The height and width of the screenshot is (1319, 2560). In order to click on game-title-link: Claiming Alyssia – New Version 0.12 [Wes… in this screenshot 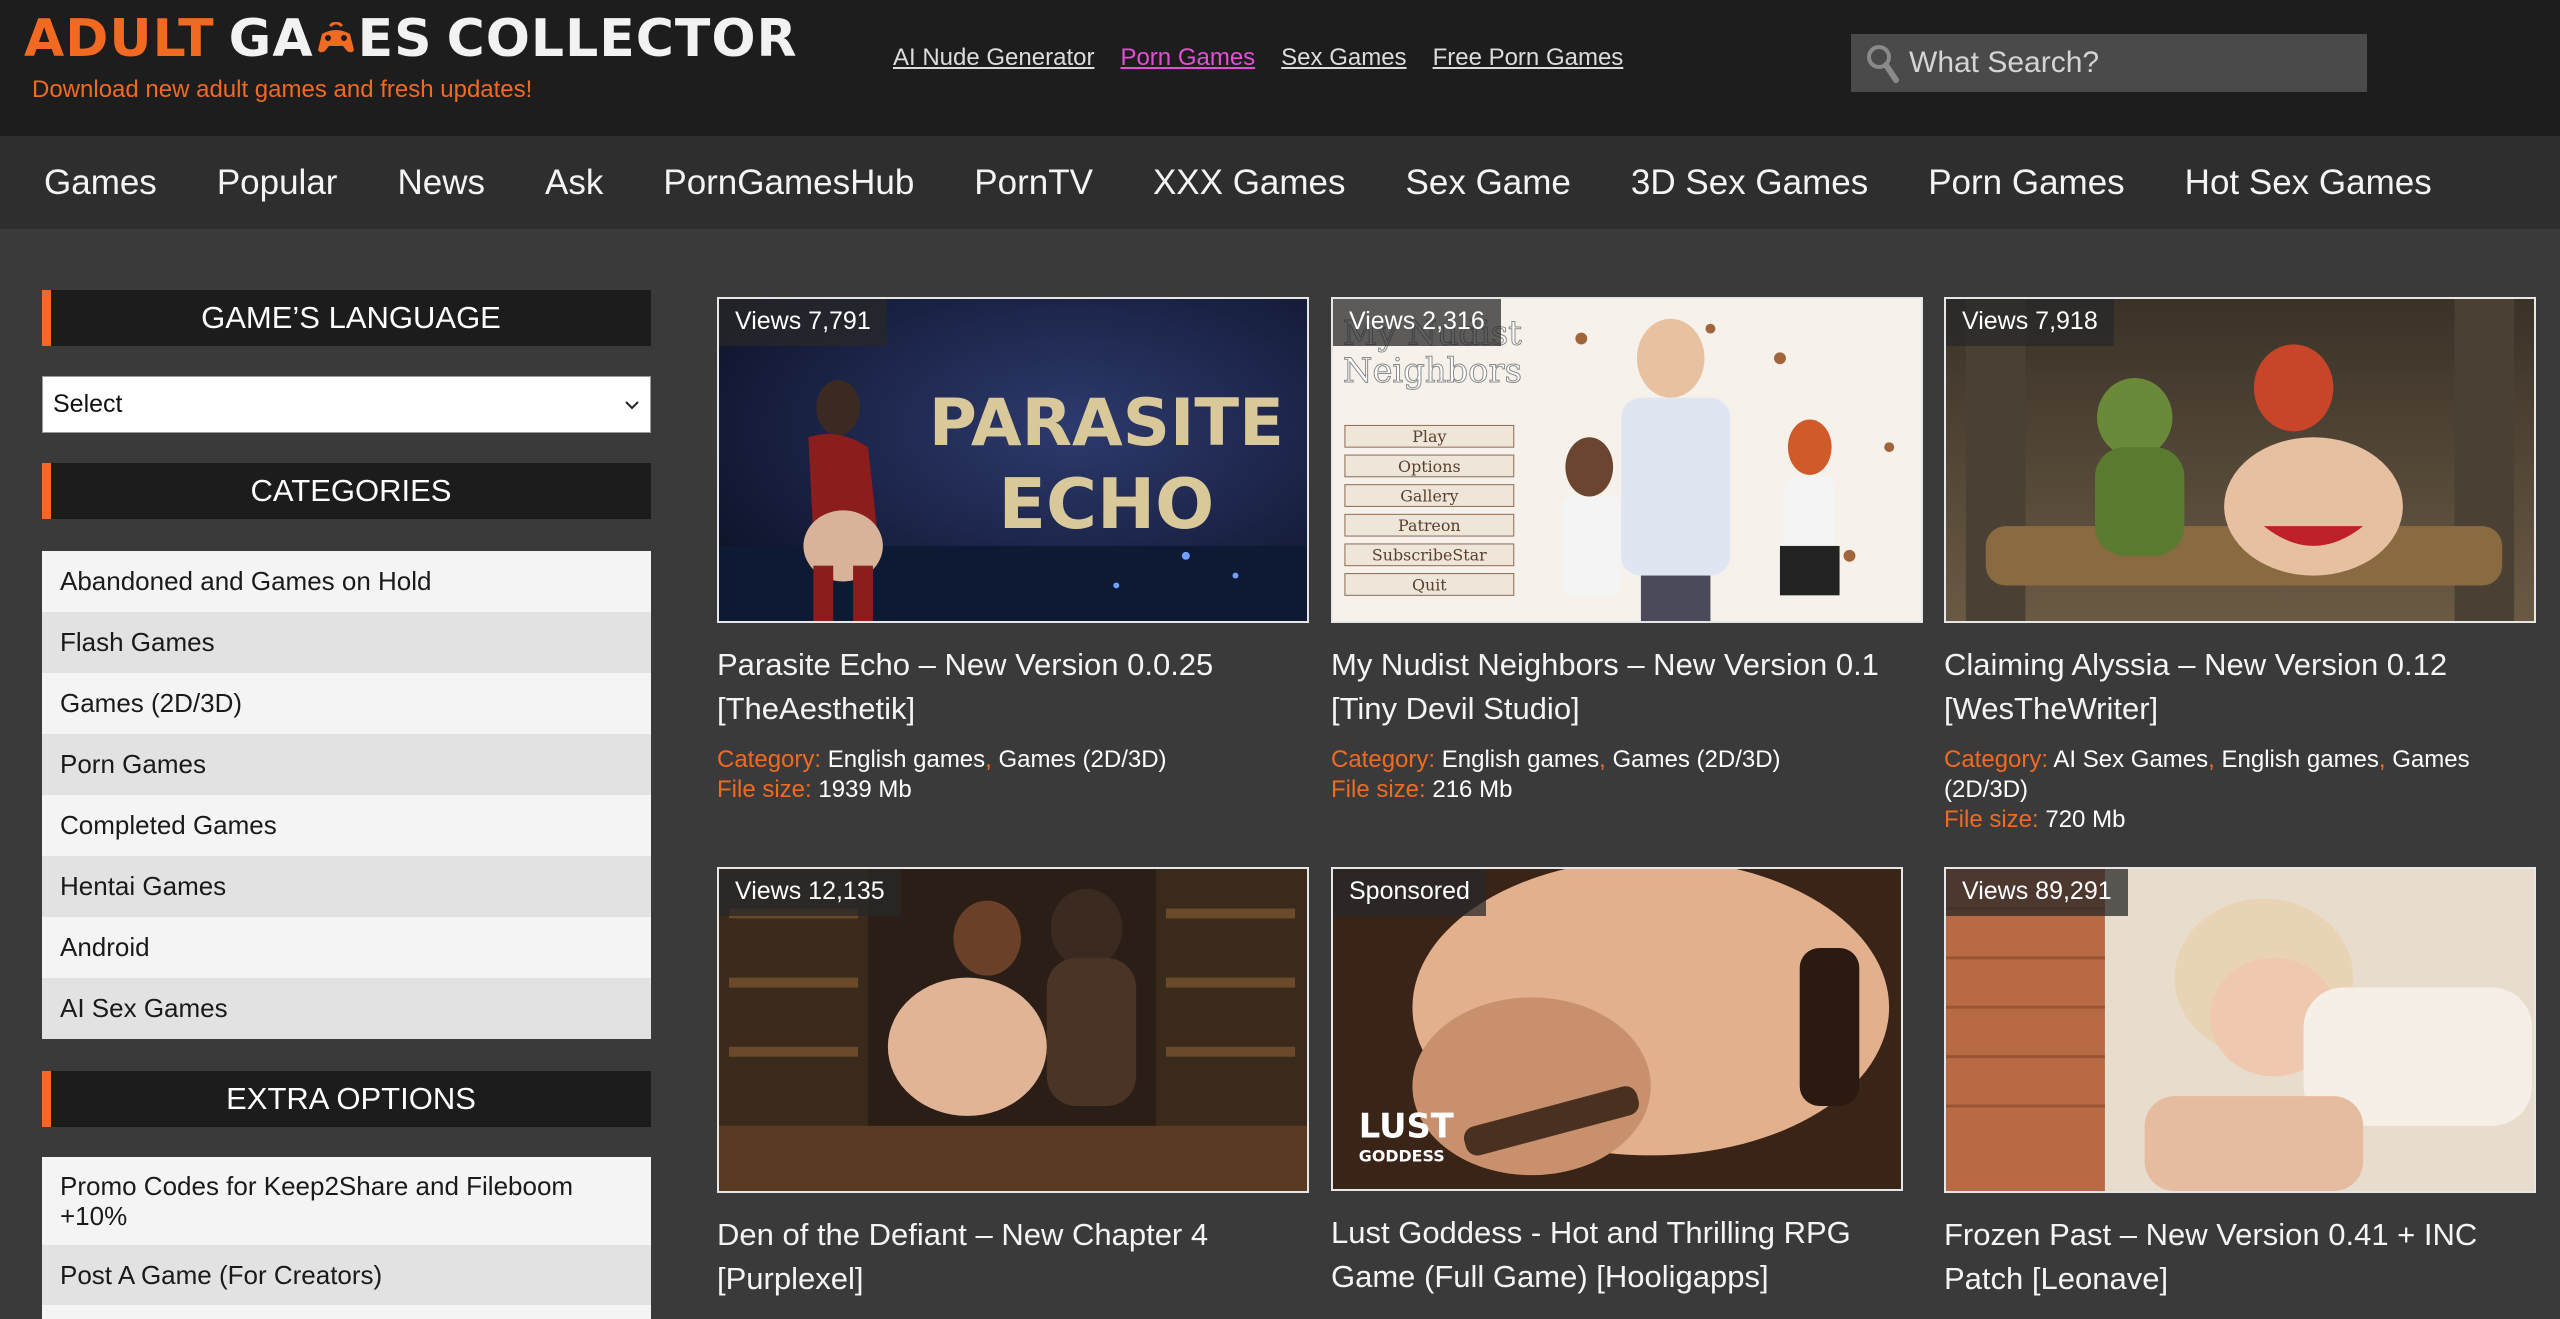, I will do `click(2240, 687)`.